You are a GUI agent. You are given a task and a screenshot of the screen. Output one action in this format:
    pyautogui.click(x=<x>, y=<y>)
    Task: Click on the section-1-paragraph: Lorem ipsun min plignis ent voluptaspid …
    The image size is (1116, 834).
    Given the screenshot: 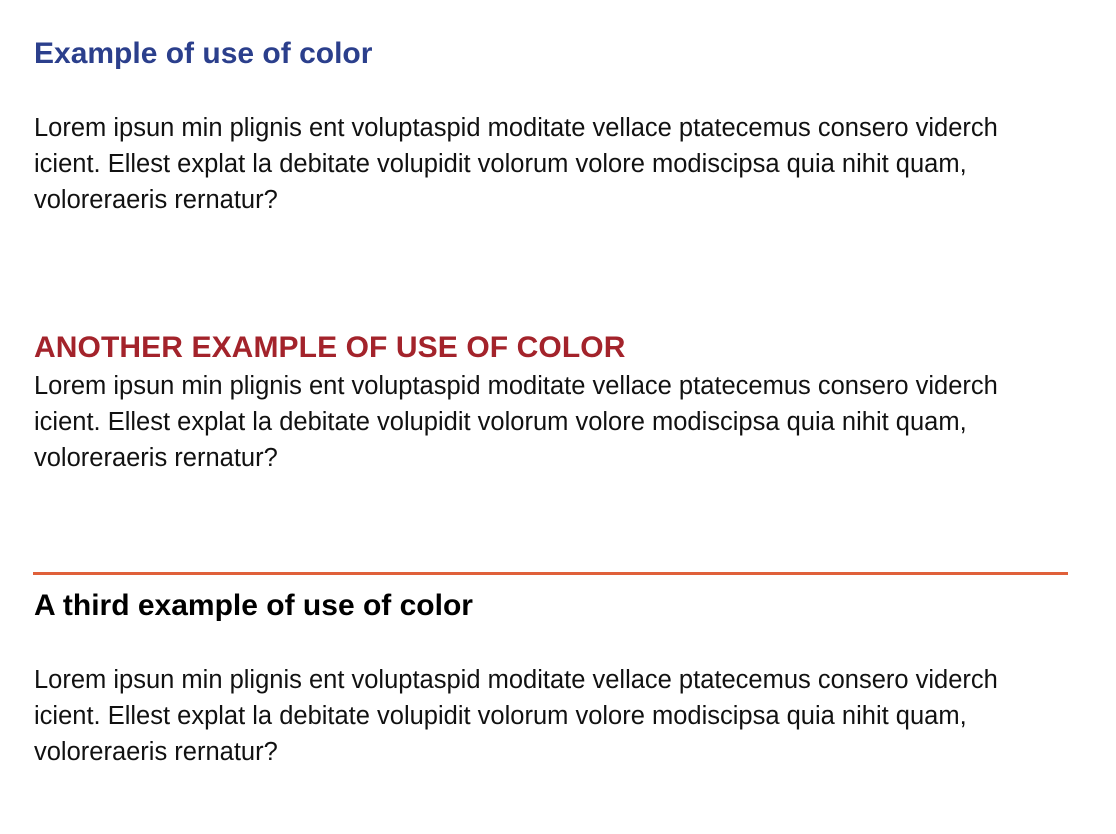 What is the action you would take?
    pyautogui.click(x=516, y=164)
    